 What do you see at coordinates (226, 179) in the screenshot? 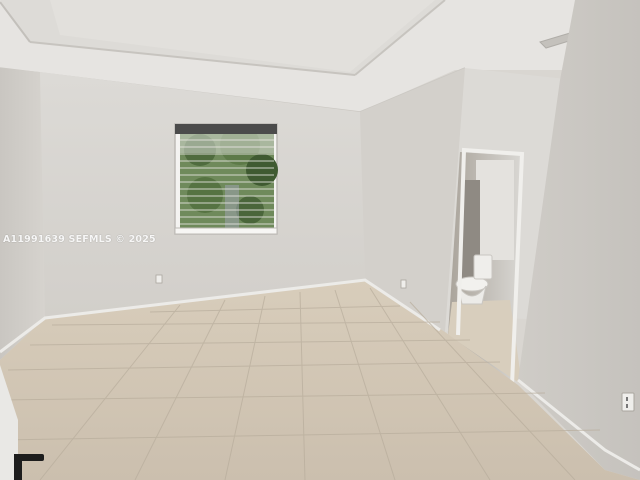
I see `window` at bounding box center [226, 179].